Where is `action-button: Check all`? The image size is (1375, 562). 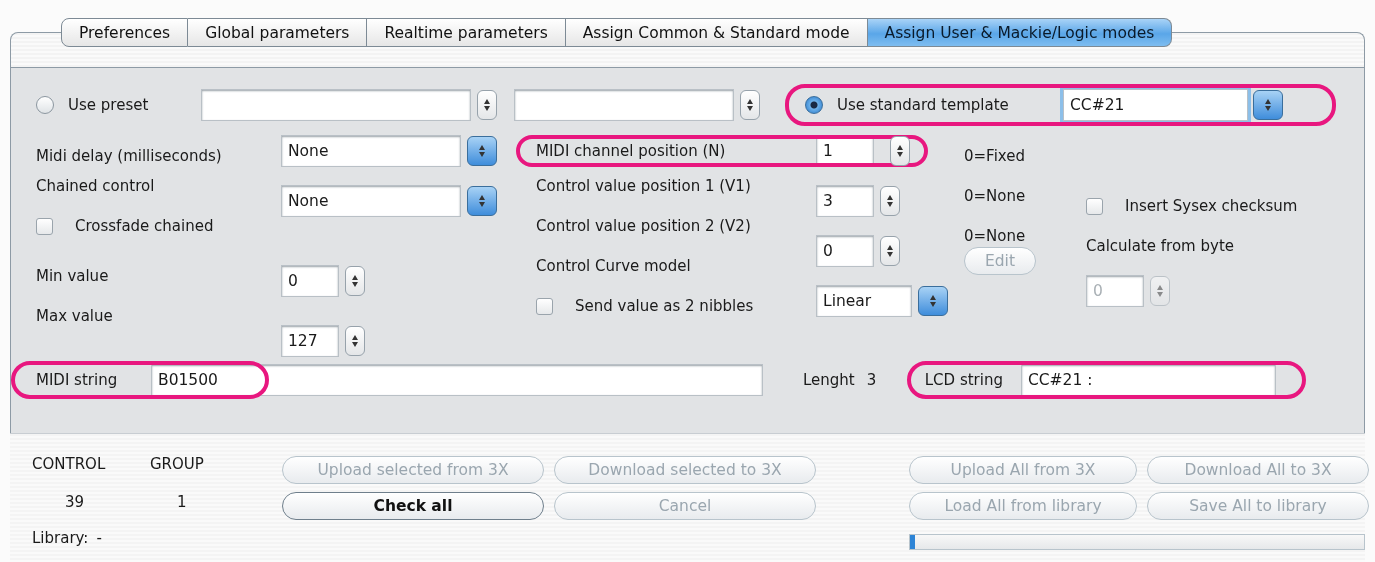 action-button: Check all is located at coordinates (413, 506).